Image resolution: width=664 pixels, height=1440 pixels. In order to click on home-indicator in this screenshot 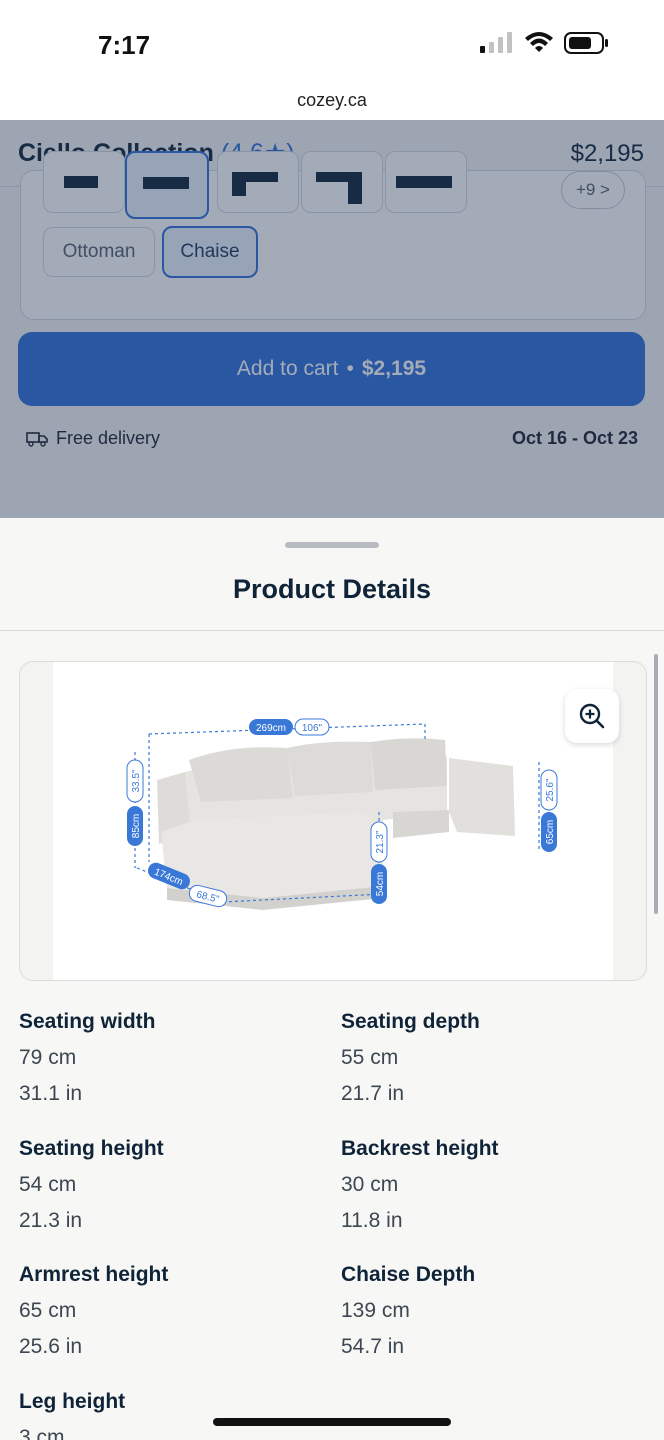, I will do `click(332, 1422)`.